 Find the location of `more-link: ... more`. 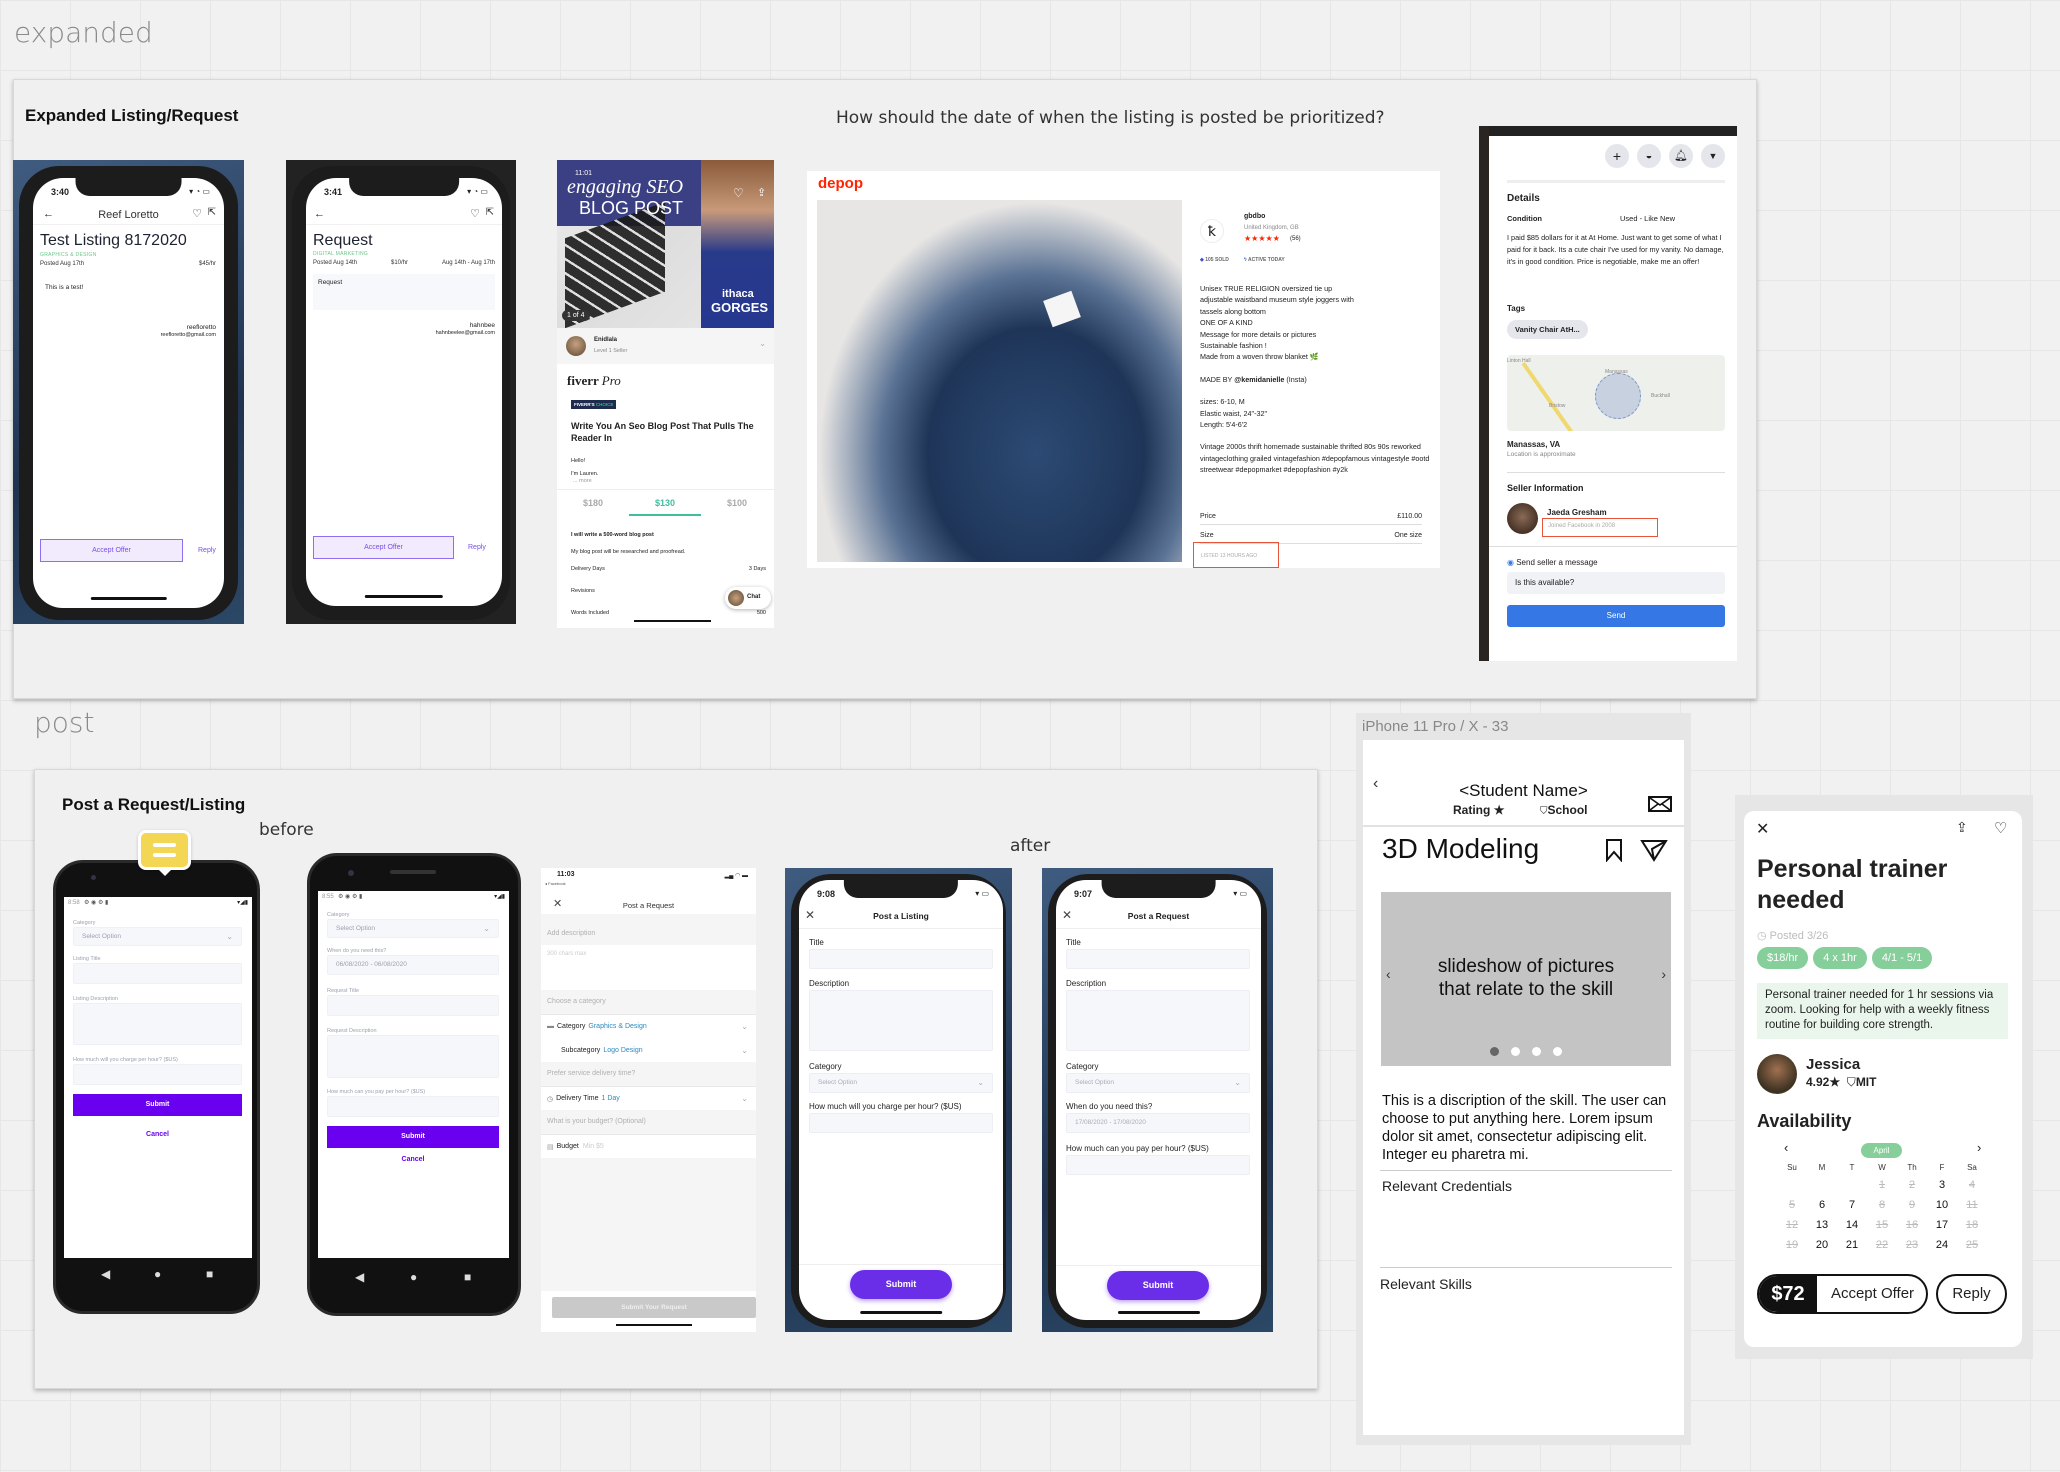

more-link: ... more is located at coordinates (582, 481).